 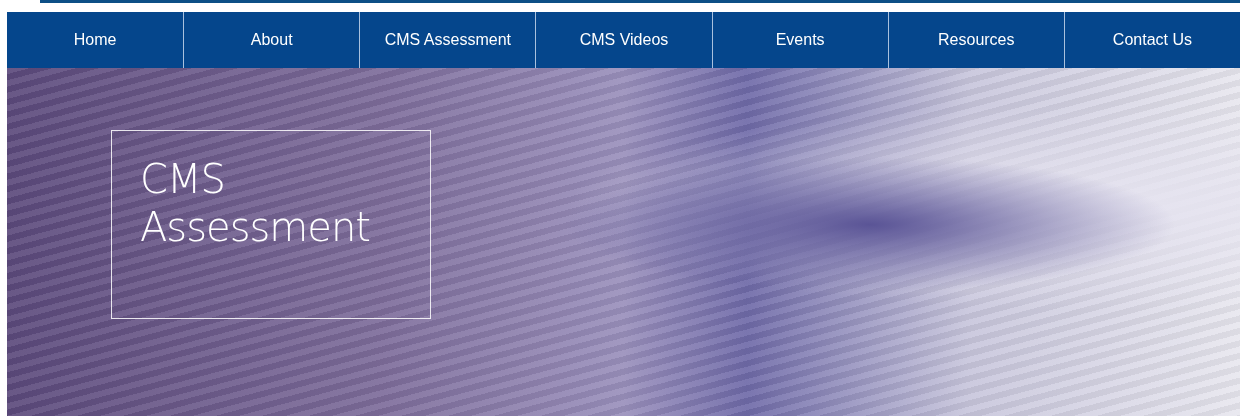 What do you see at coordinates (95, 40) in the screenshot?
I see `nav-link: Home` at bounding box center [95, 40].